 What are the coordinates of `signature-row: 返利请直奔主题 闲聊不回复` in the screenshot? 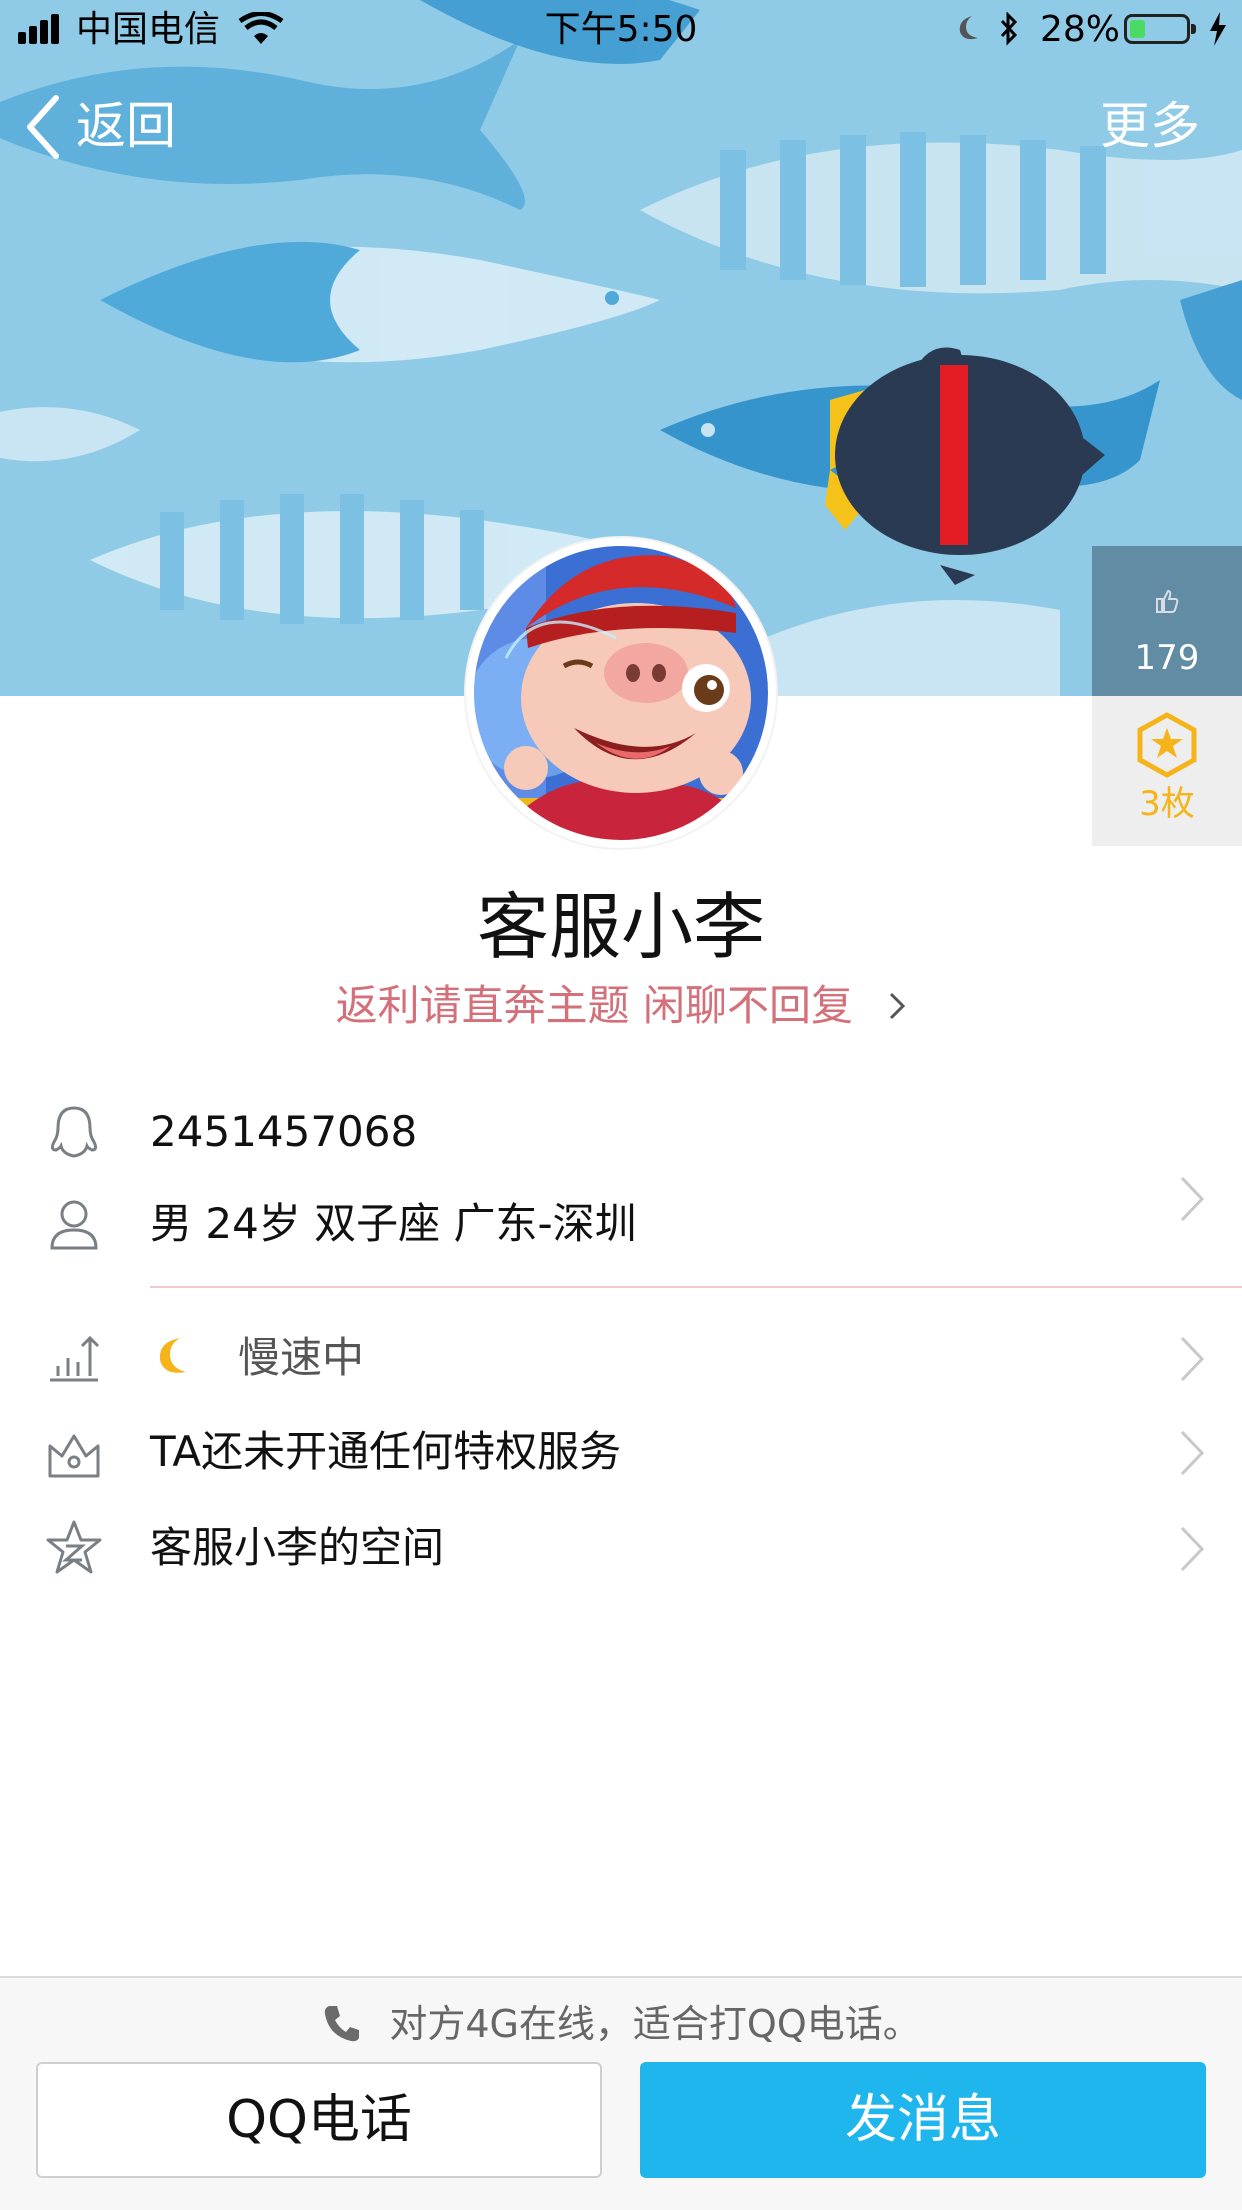 It's located at (621, 1006).